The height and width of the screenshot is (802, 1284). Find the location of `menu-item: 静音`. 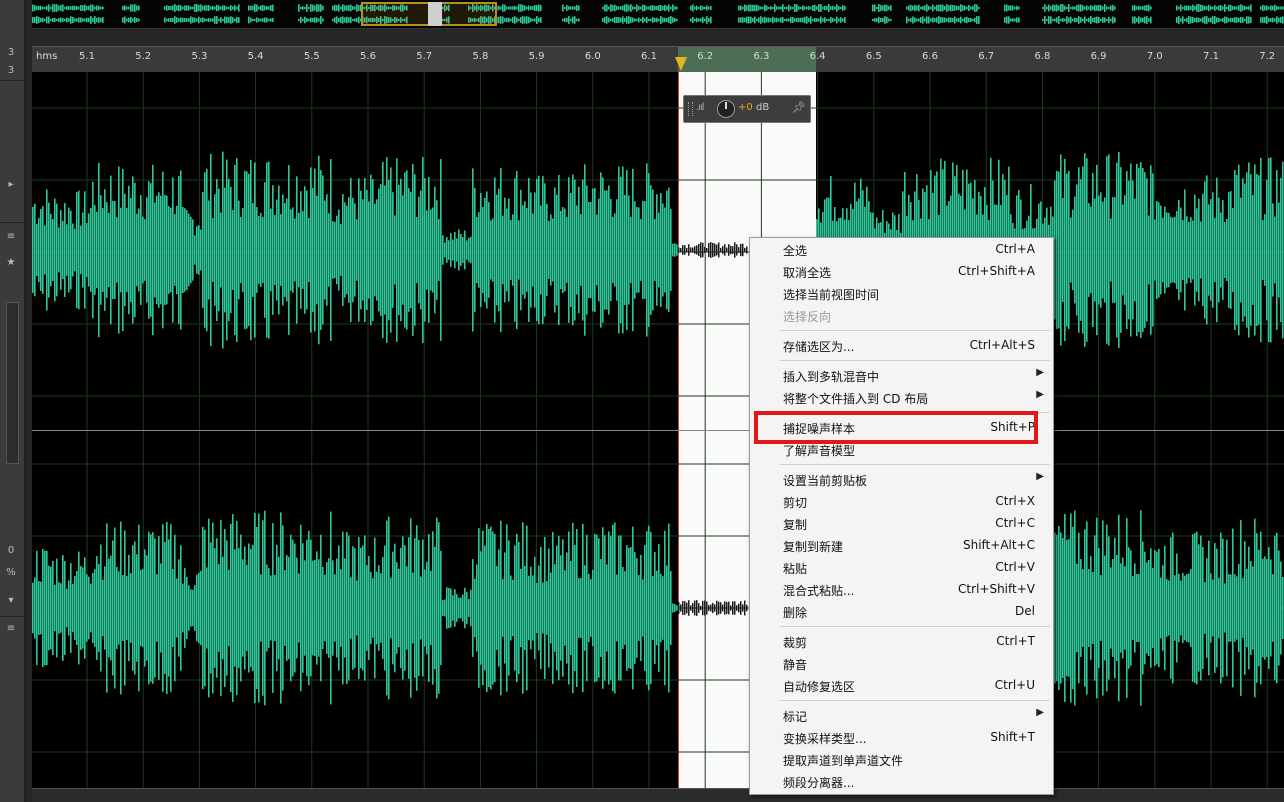

menu-item: 静音 is located at coordinates (901, 664).